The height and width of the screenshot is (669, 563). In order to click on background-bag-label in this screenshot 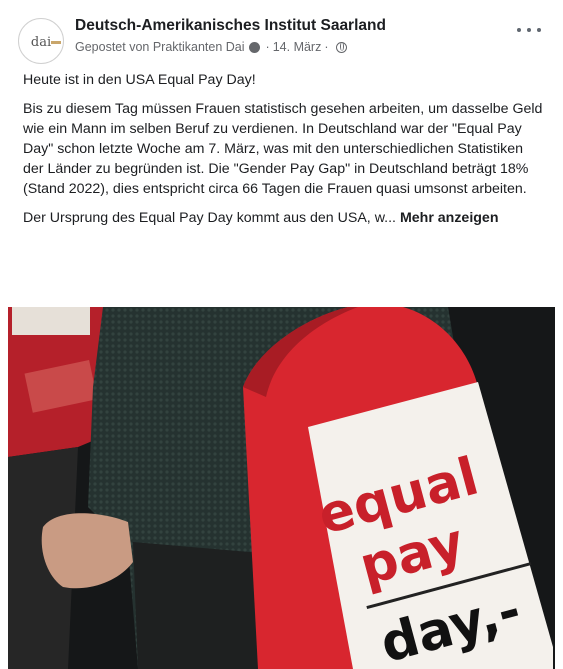, I will do `click(51, 321)`.